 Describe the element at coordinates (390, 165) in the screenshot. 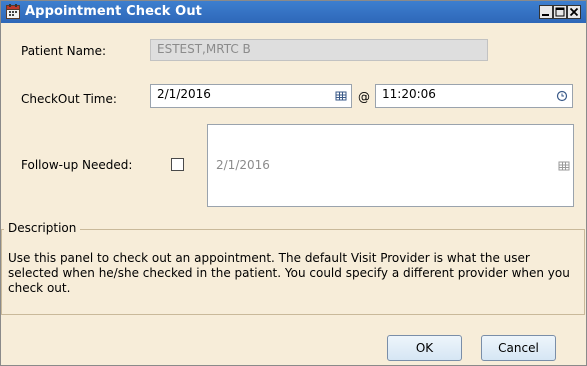

I see `follow-up-date-field: 2/1/2016` at that location.